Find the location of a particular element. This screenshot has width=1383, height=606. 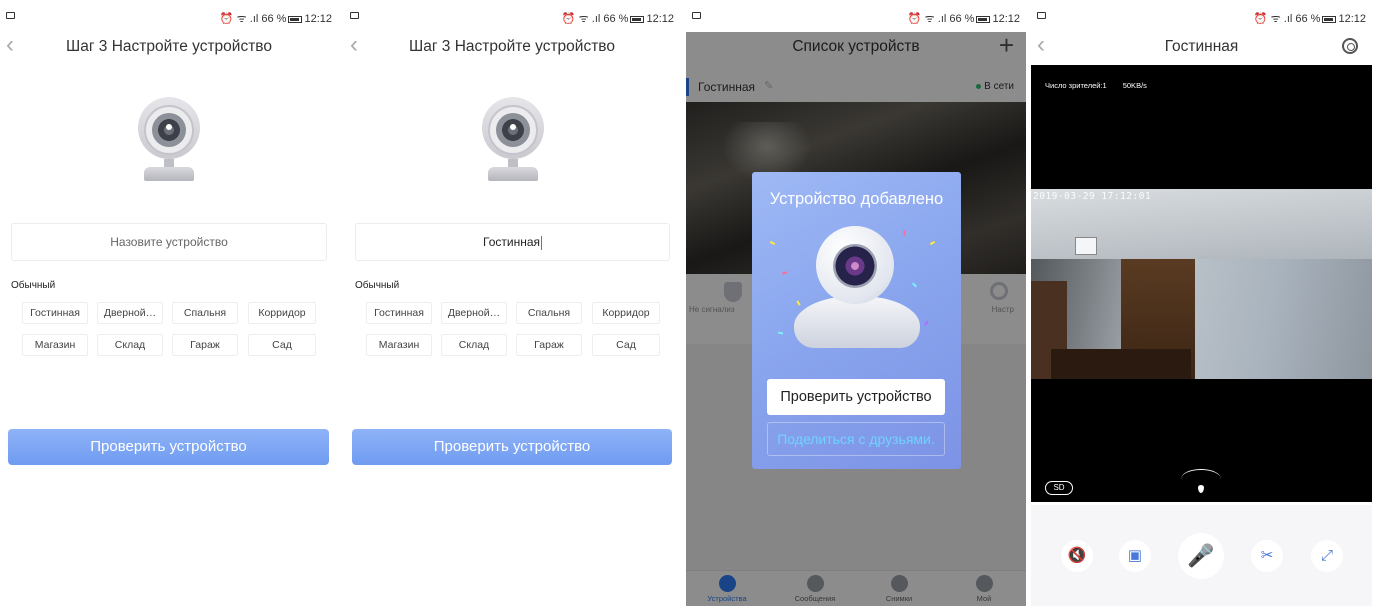

text-caret is located at coordinates (541, 242).